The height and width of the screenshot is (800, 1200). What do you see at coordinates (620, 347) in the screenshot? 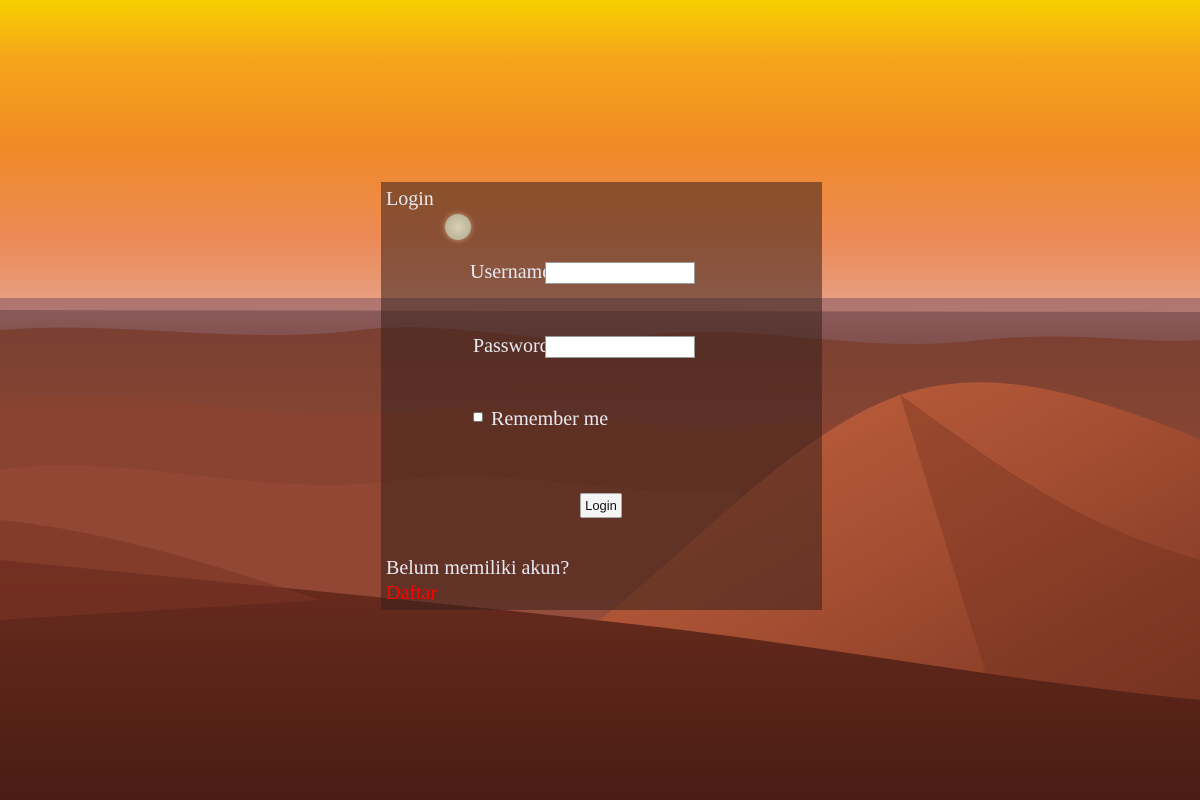
I see `password-input` at bounding box center [620, 347].